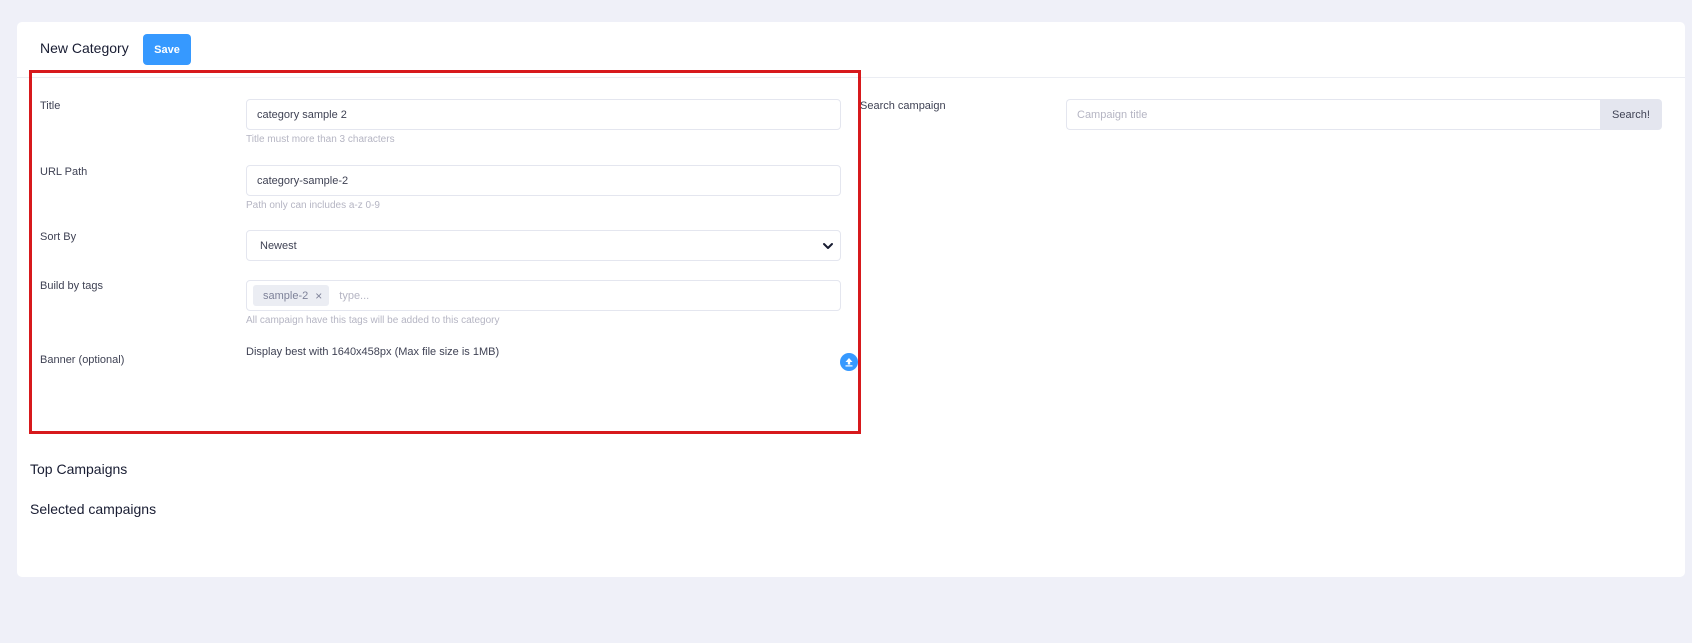 The image size is (1692, 643). I want to click on url-path-label: URL Path, so click(64, 172).